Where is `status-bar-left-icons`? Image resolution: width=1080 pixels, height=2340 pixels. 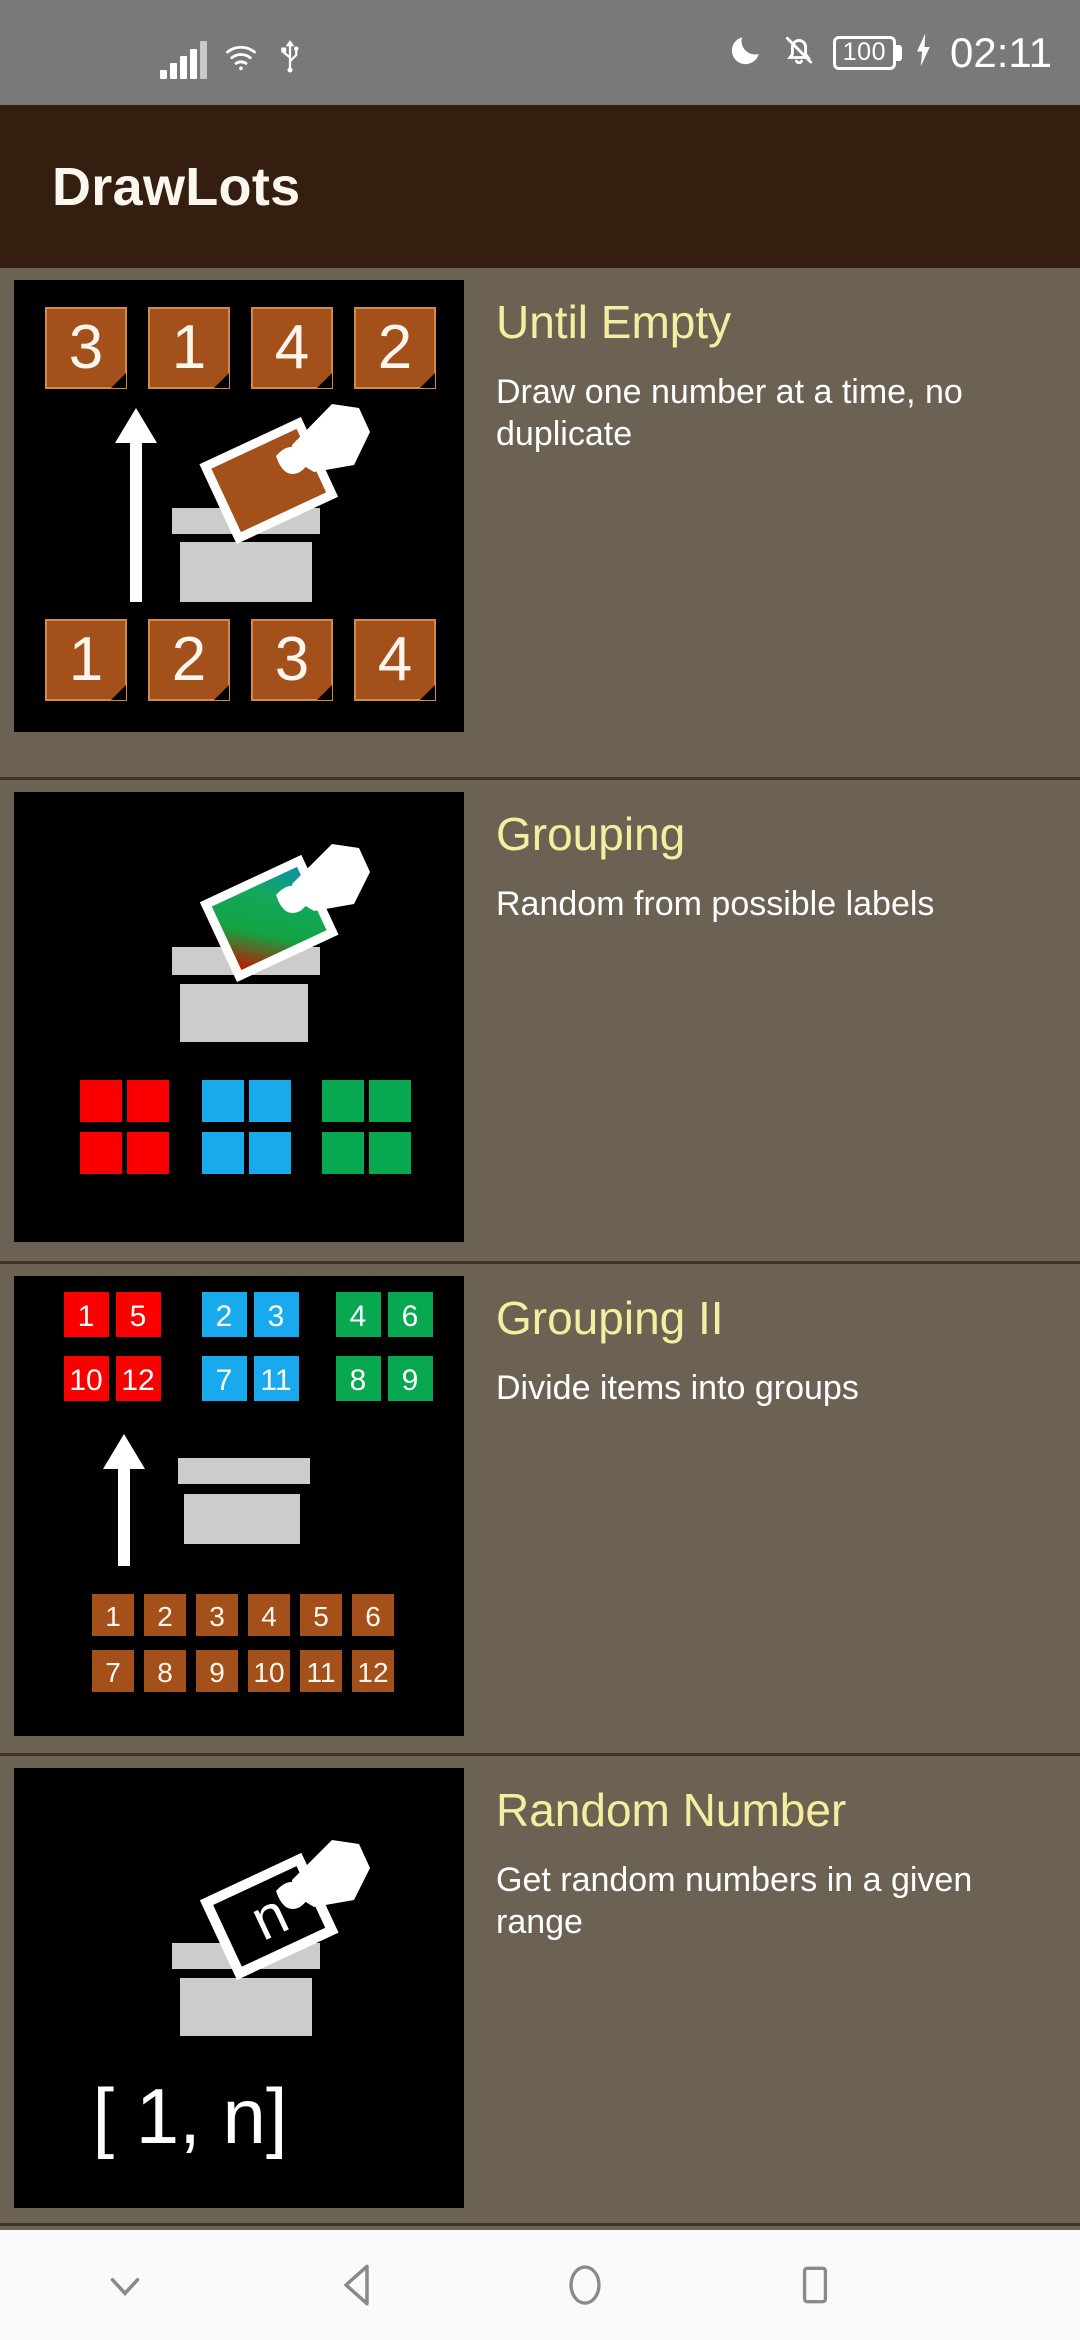
status-bar-left-icons is located at coordinates (232, 53).